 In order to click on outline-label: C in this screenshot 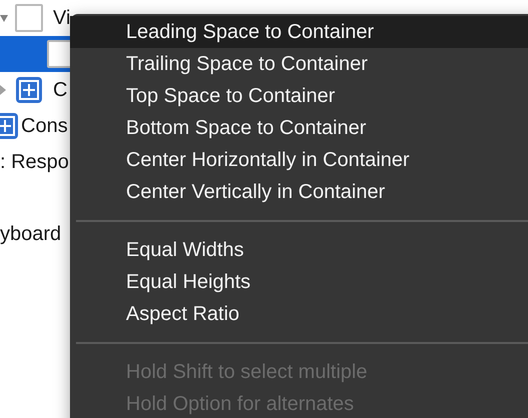, I will do `click(60, 90)`.